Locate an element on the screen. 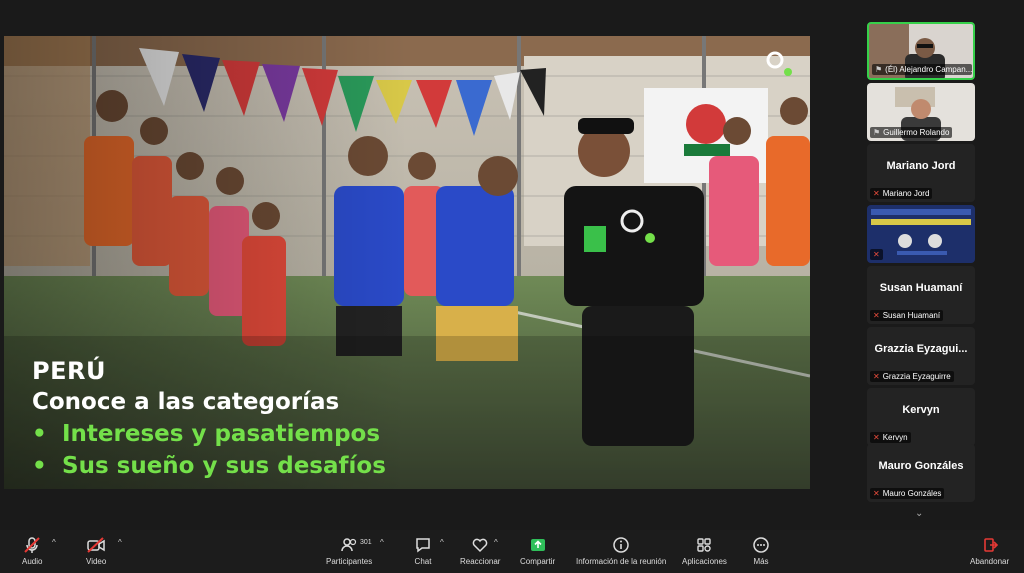  slide-title: PERÚ is located at coordinates (69, 371).